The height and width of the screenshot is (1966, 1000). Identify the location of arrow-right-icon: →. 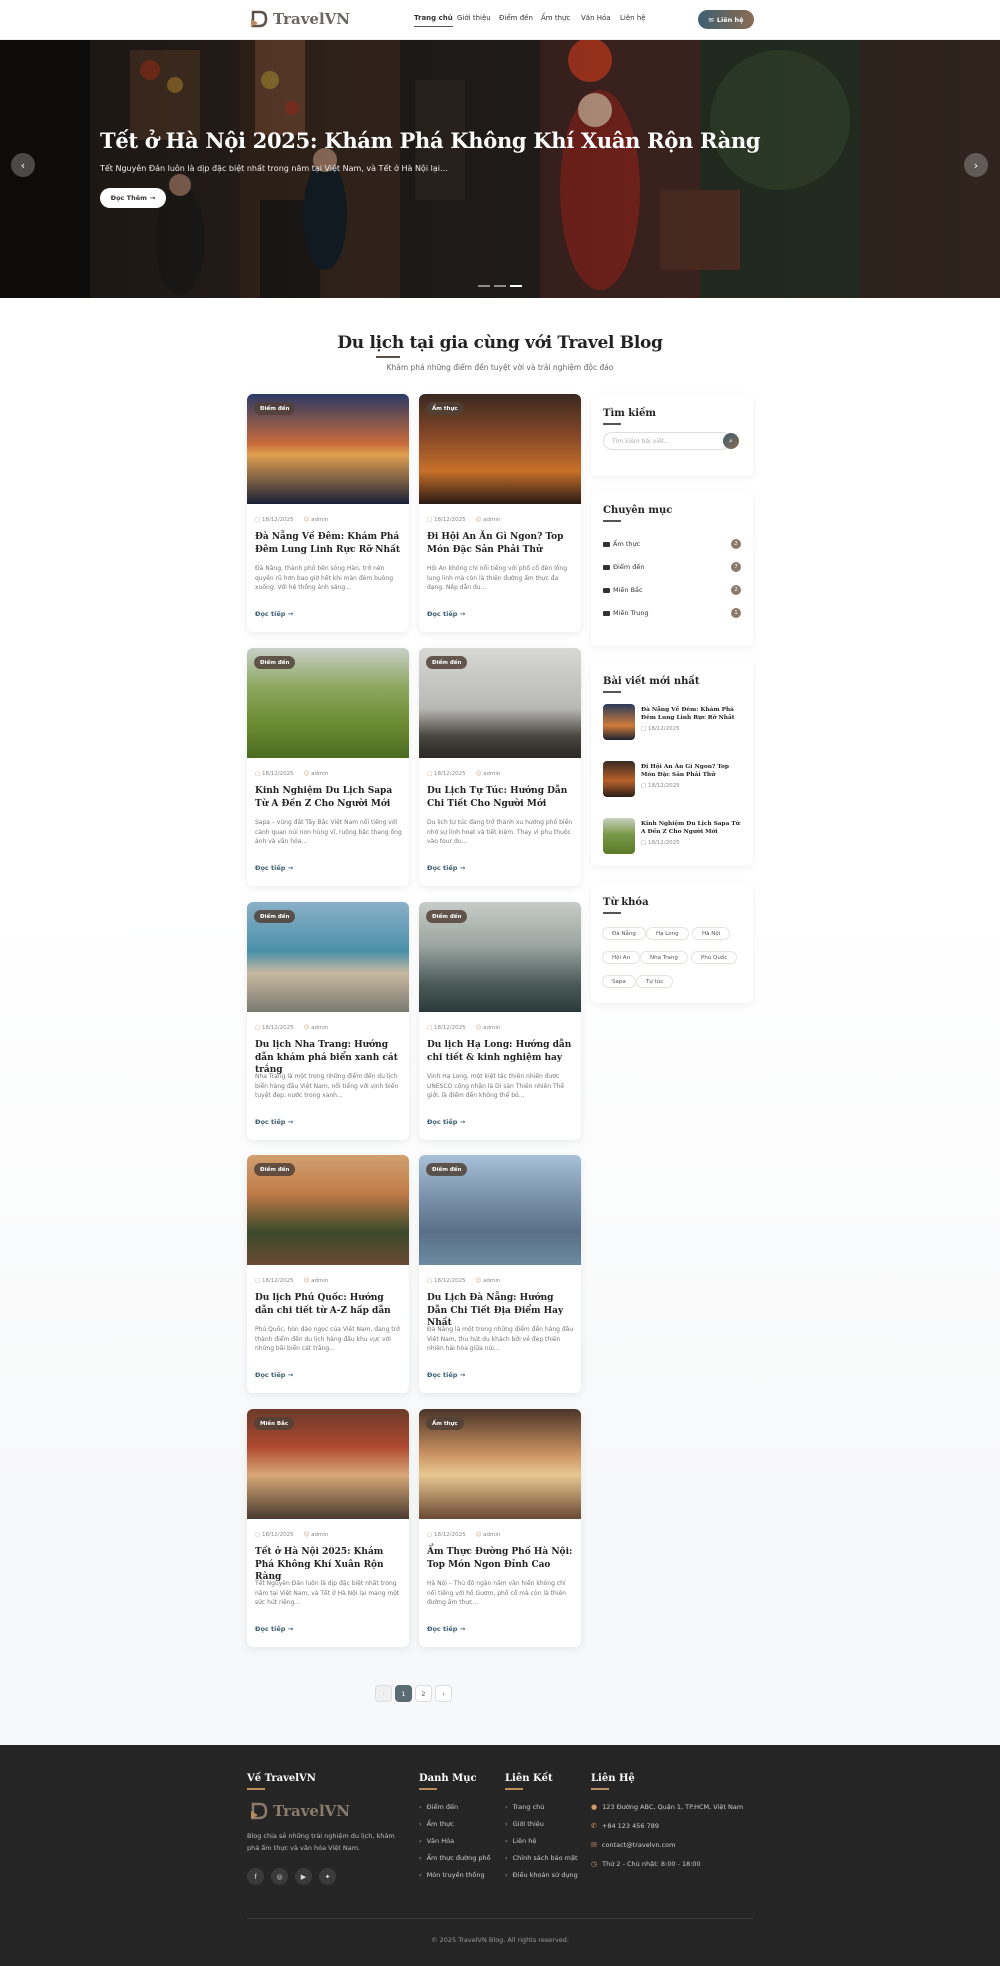
(462, 1629).